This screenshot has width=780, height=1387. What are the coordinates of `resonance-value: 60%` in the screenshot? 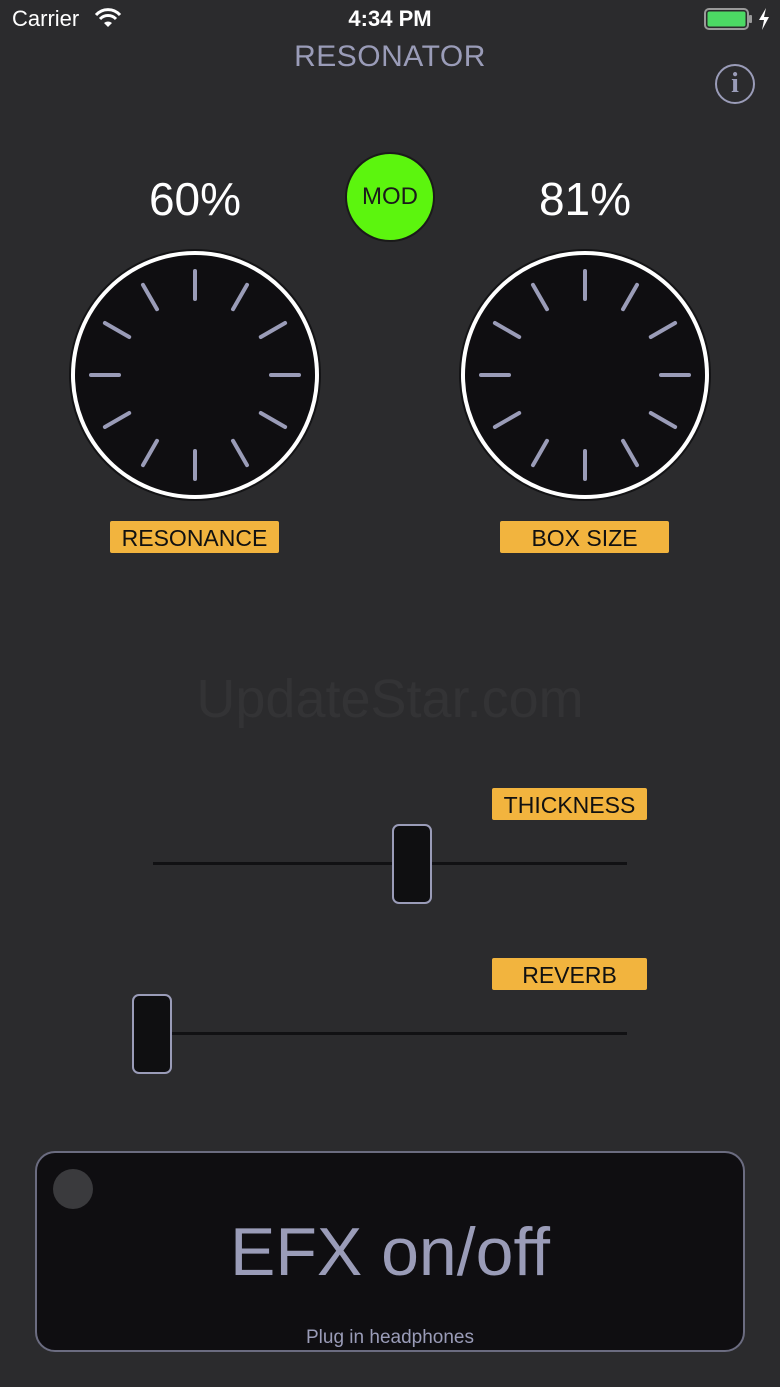 It's located at (195, 199).